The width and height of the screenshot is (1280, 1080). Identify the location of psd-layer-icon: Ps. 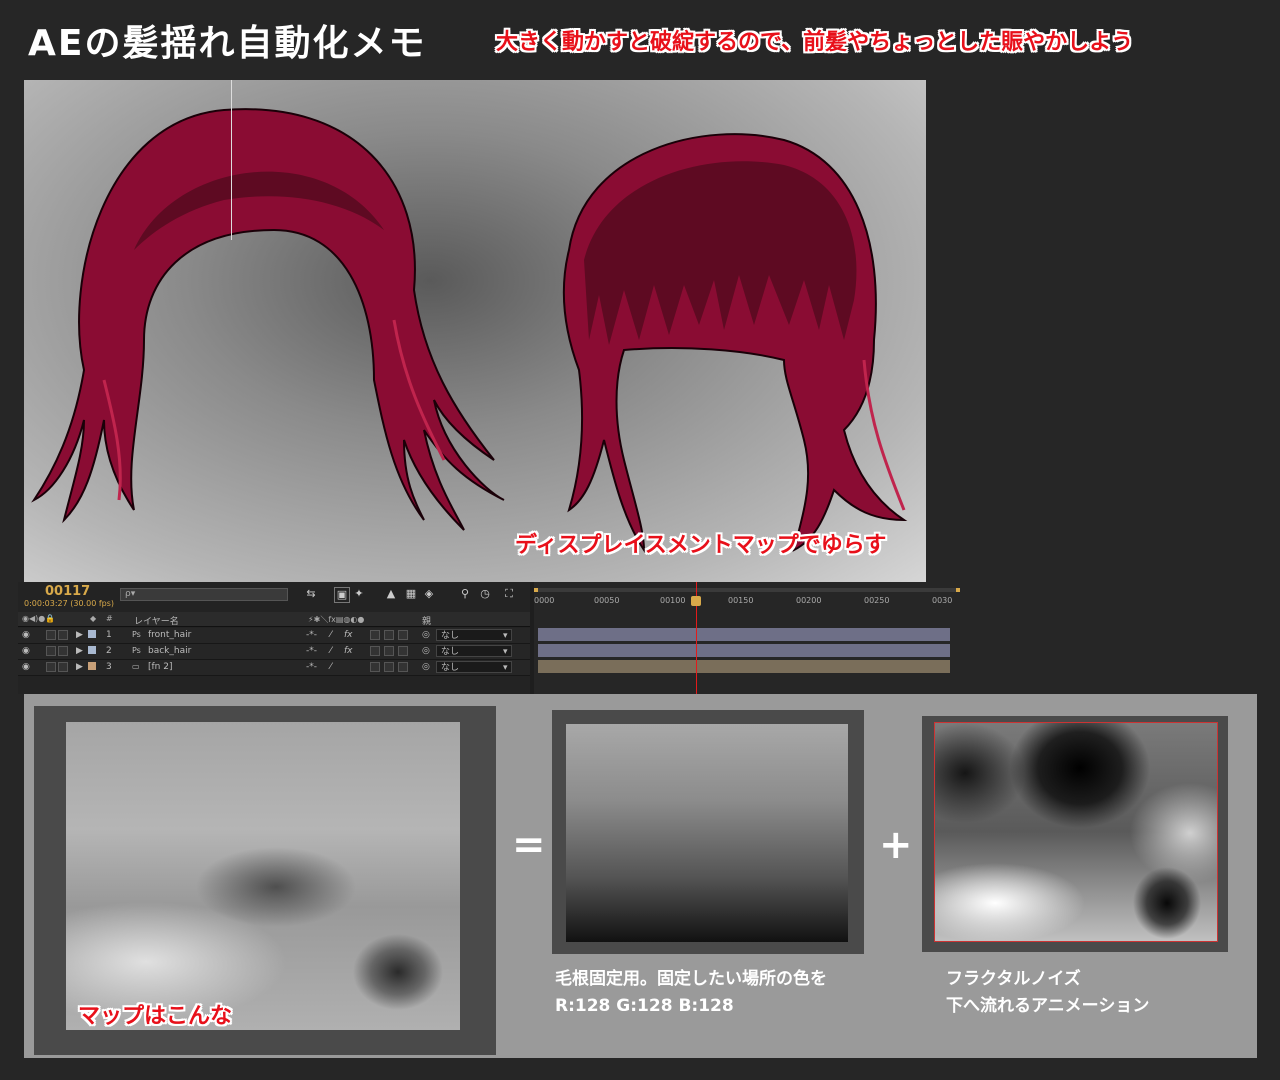
(136, 650).